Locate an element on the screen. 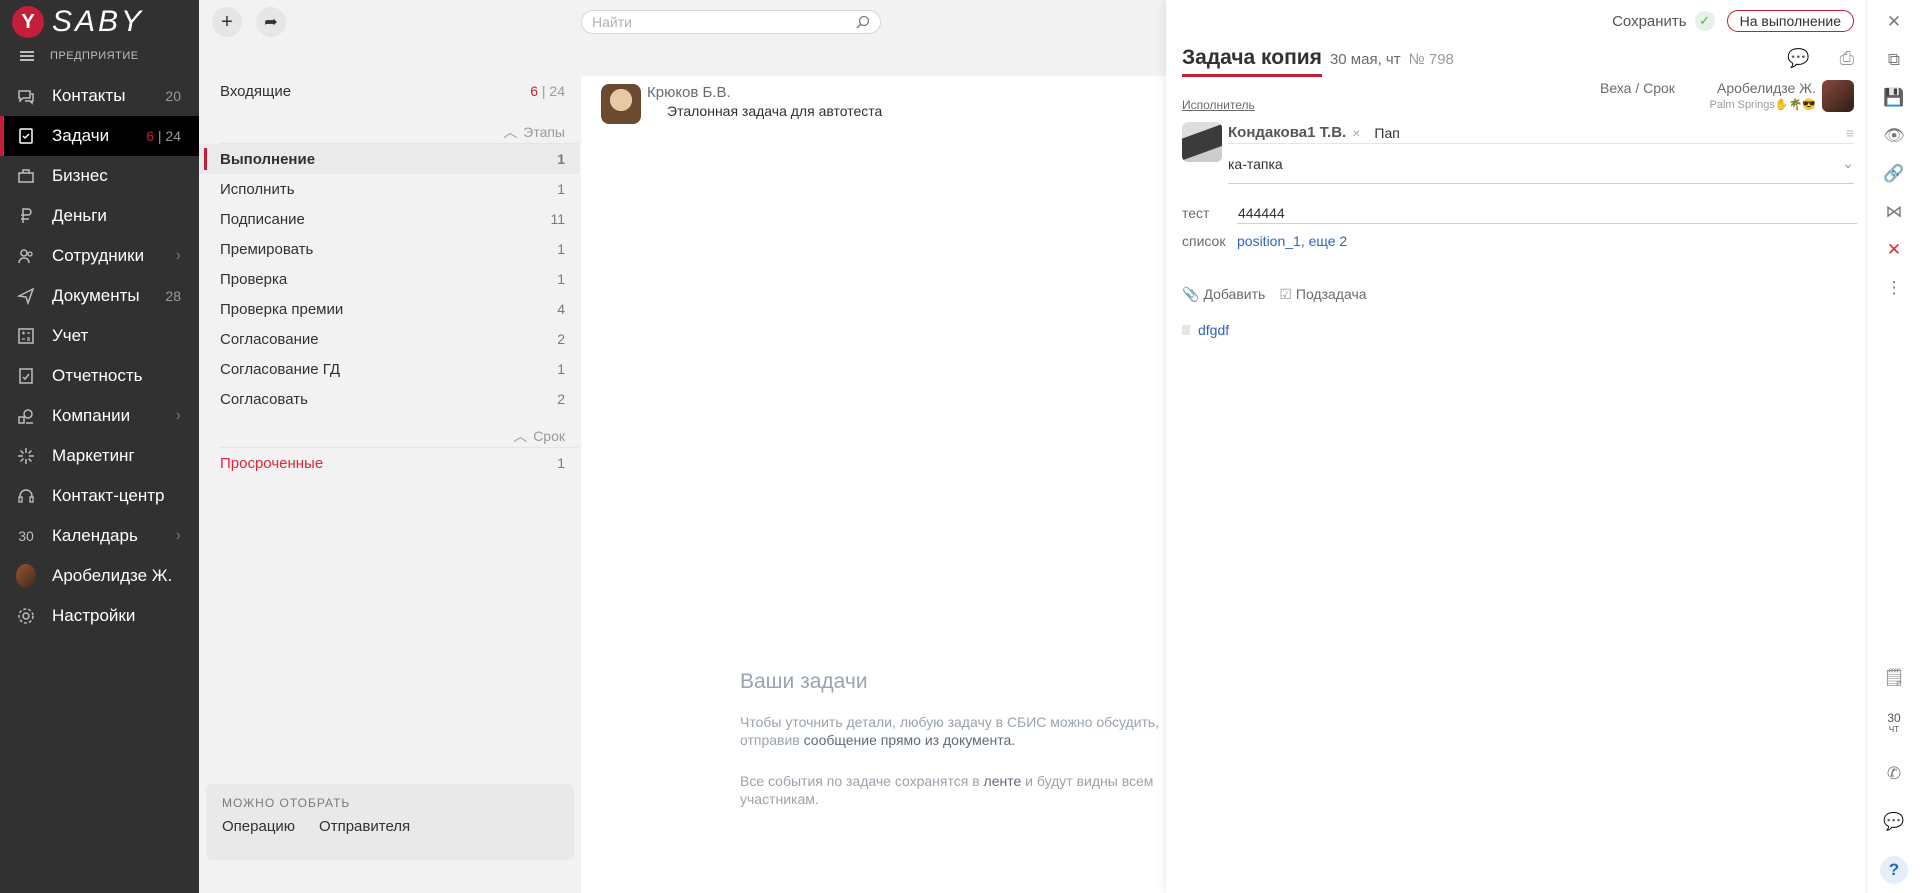  sidebar-item-reports: Отчетность is located at coordinates (99, 376).